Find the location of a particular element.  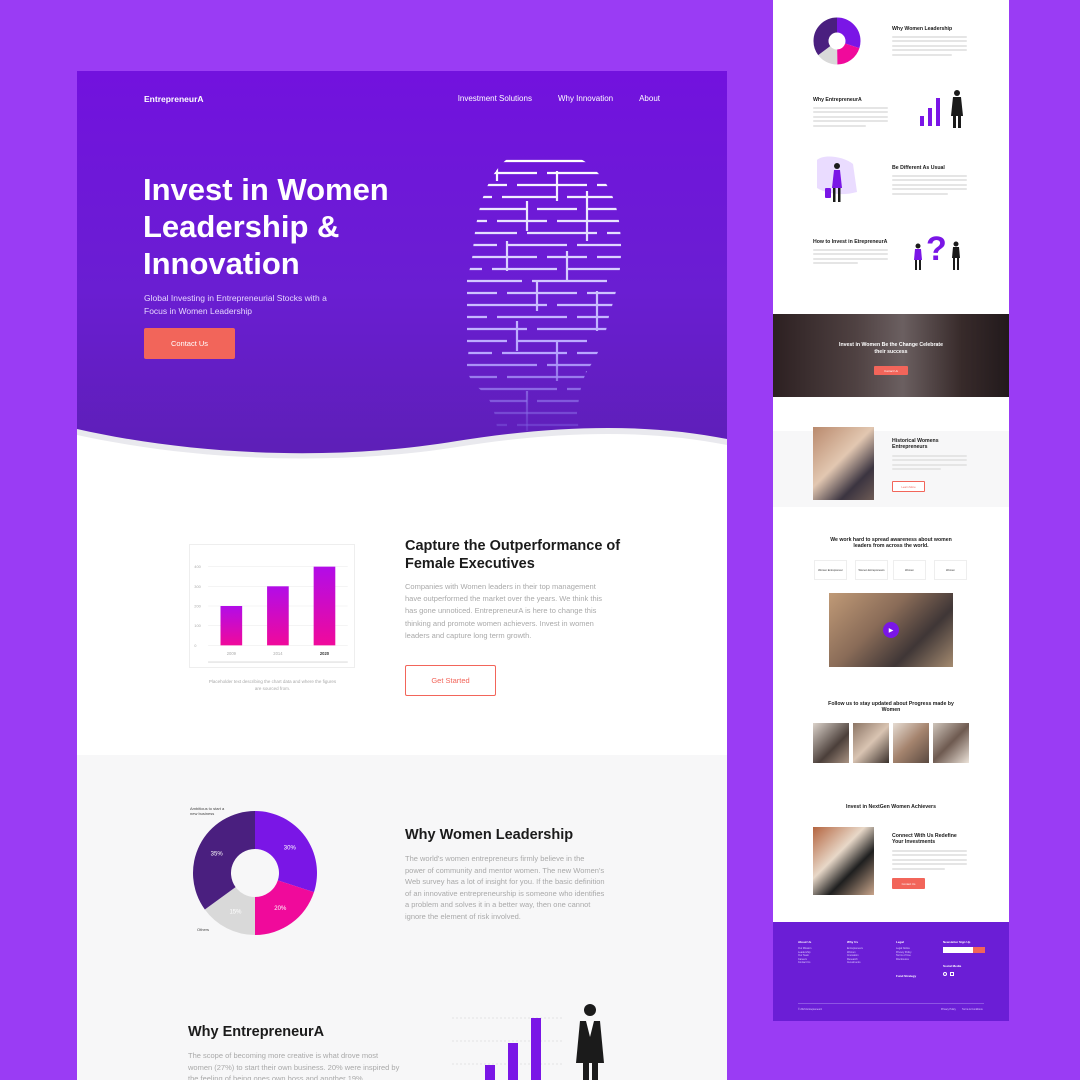

donut-value-label: 20% is located at coordinates (280, 909).